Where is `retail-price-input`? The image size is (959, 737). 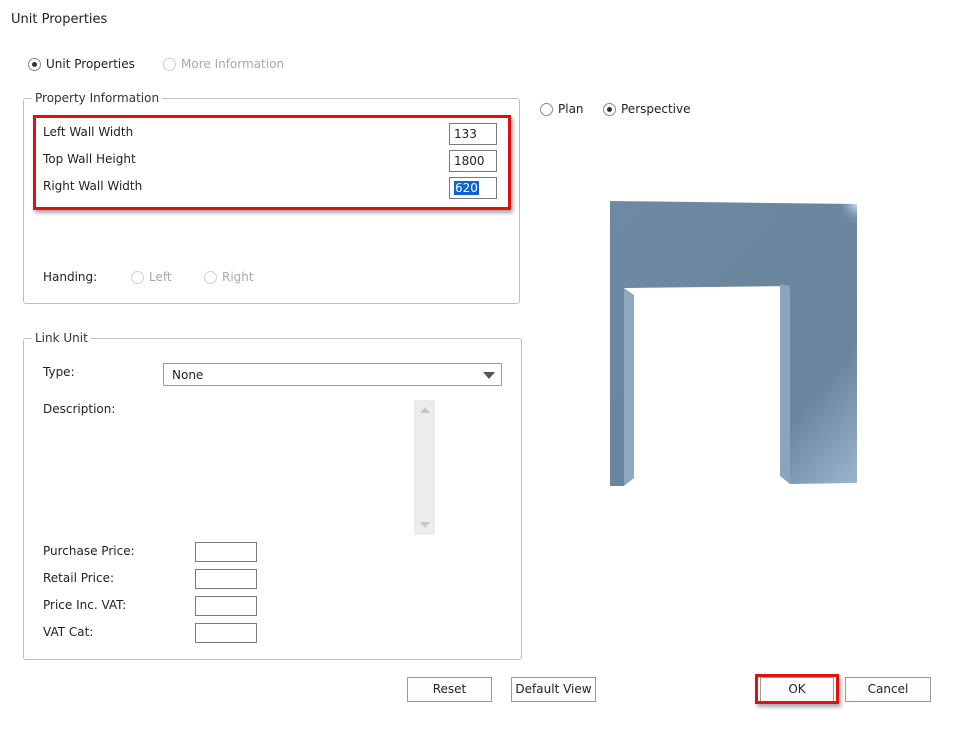 retail-price-input is located at coordinates (226, 579).